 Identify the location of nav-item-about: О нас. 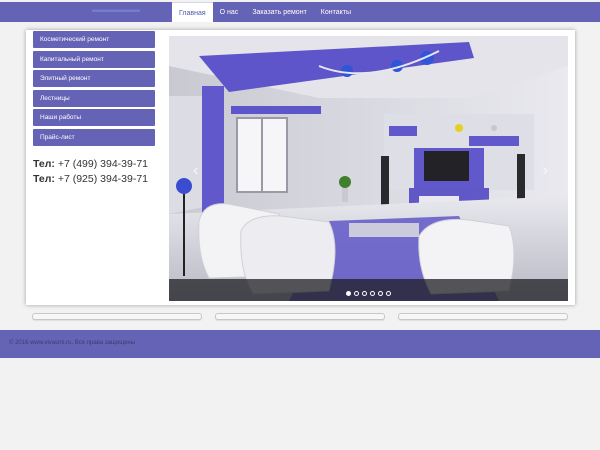
(229, 12).